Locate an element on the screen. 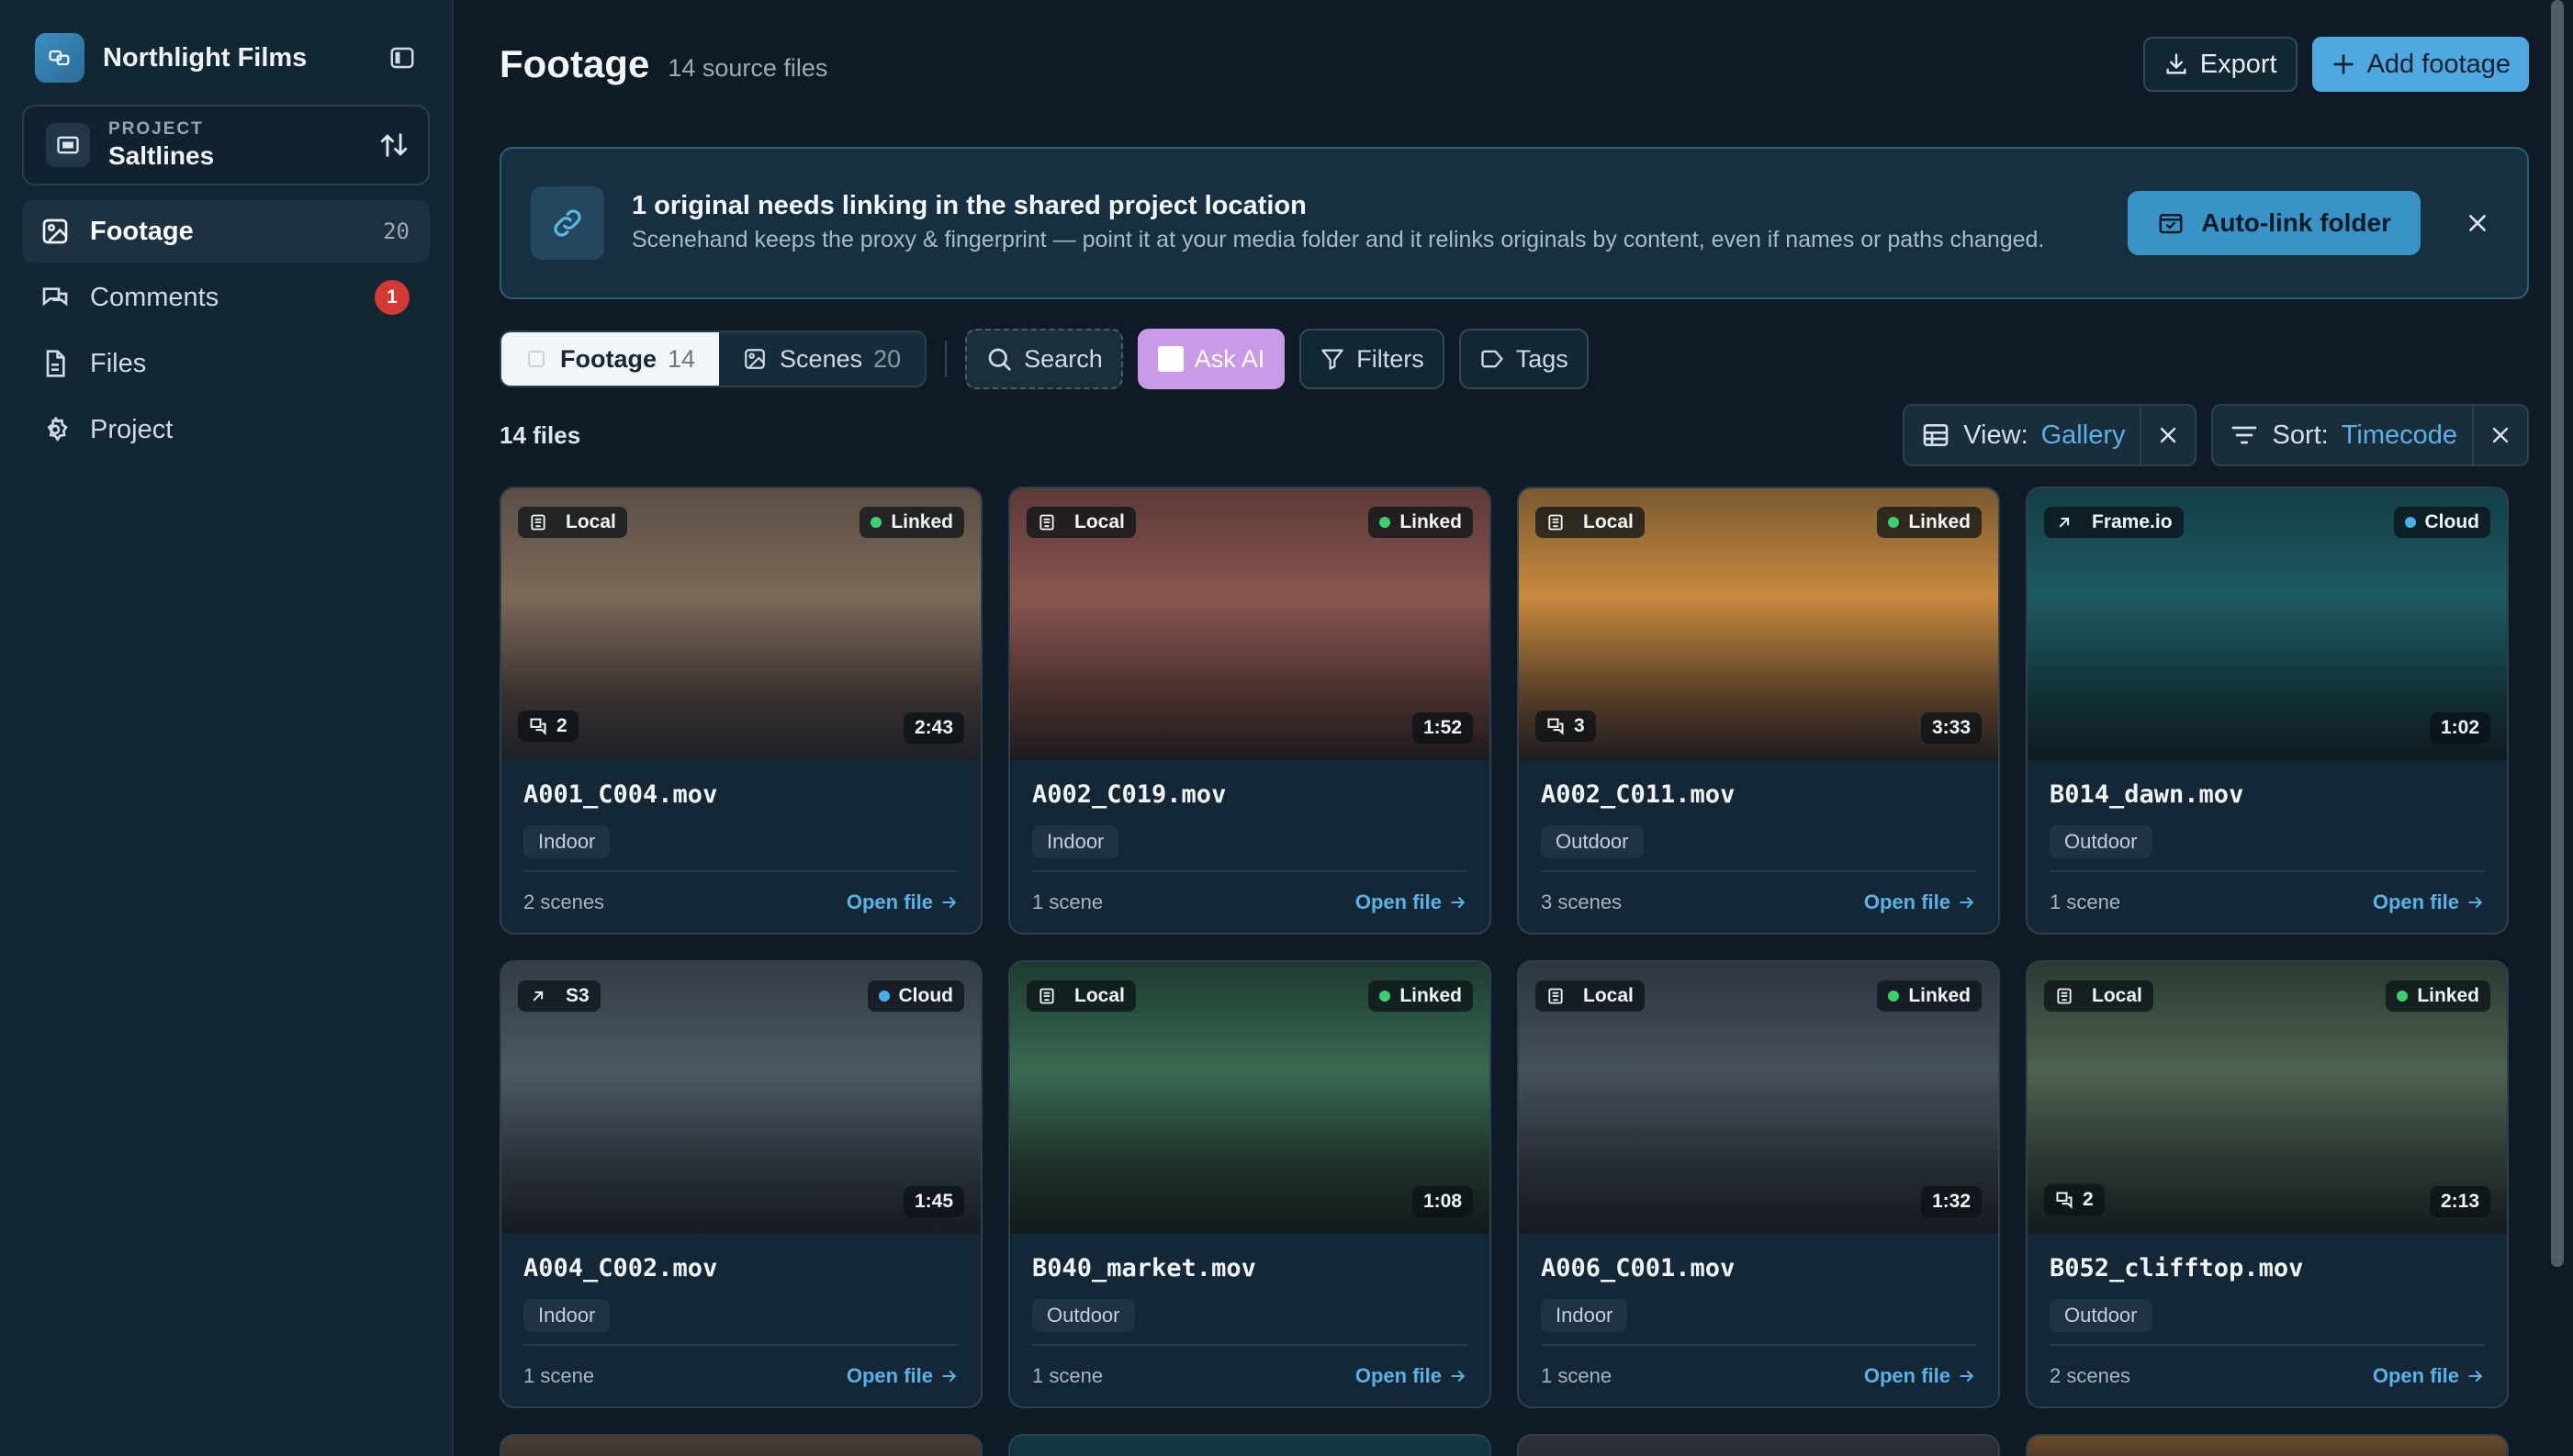 The width and height of the screenshot is (2573, 1456). plus-icon is located at coordinates (2343, 64).